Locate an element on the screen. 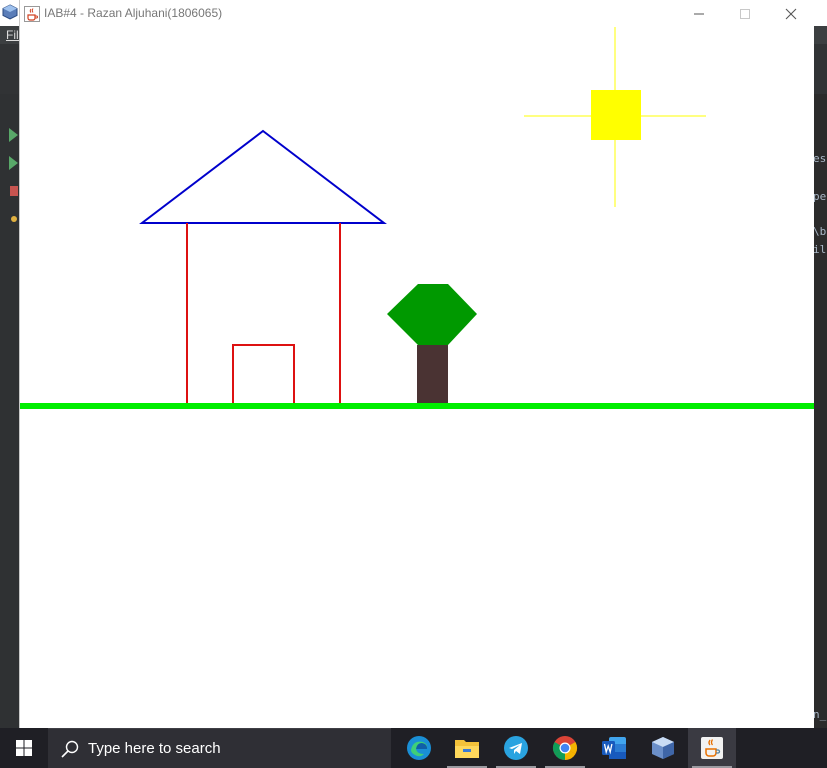  file-explorer-icon is located at coordinates (467, 749).